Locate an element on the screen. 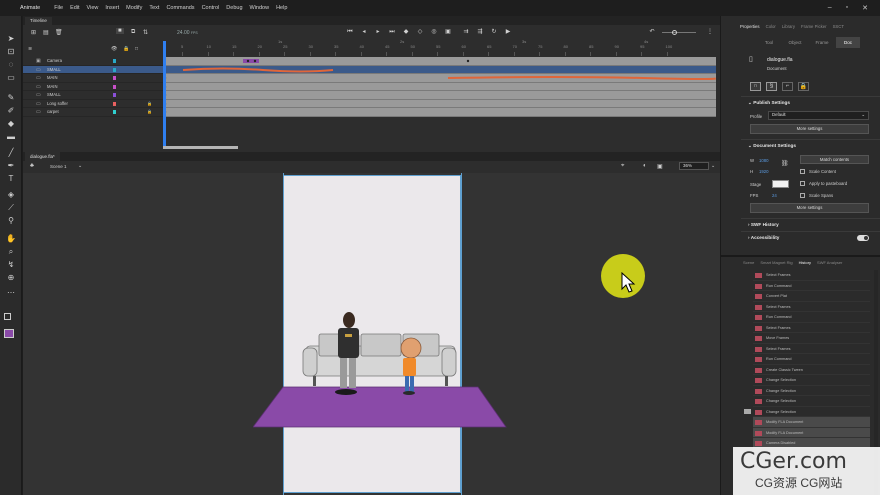  eyedropper-icon: ⟋ is located at coordinates (11, 208).